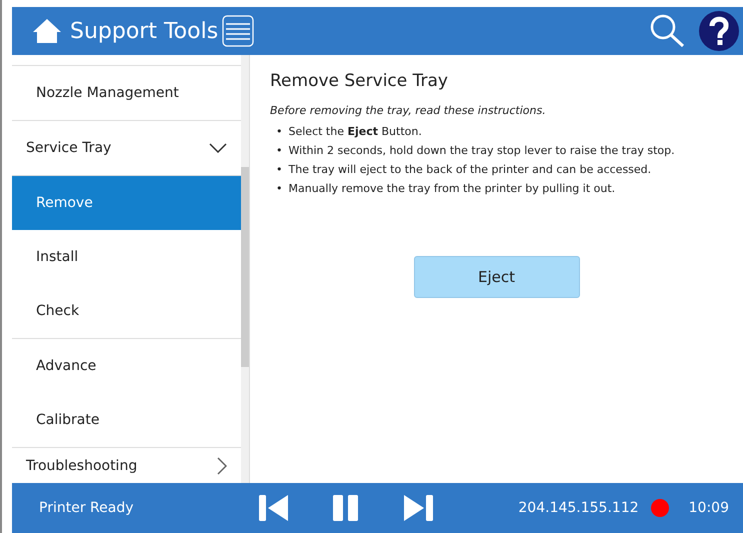 The image size is (743, 533). Describe the element at coordinates (667, 31) in the screenshot. I see `search-icon` at that location.